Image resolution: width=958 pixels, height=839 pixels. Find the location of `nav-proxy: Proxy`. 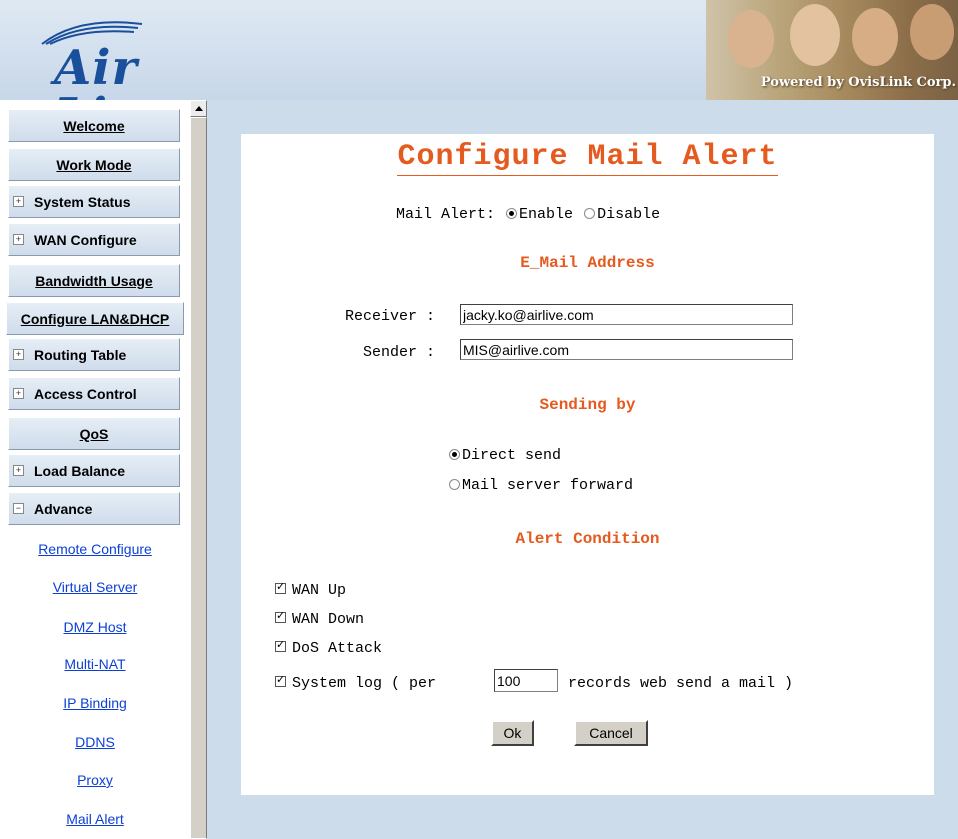

nav-proxy: Proxy is located at coordinates (95, 780).